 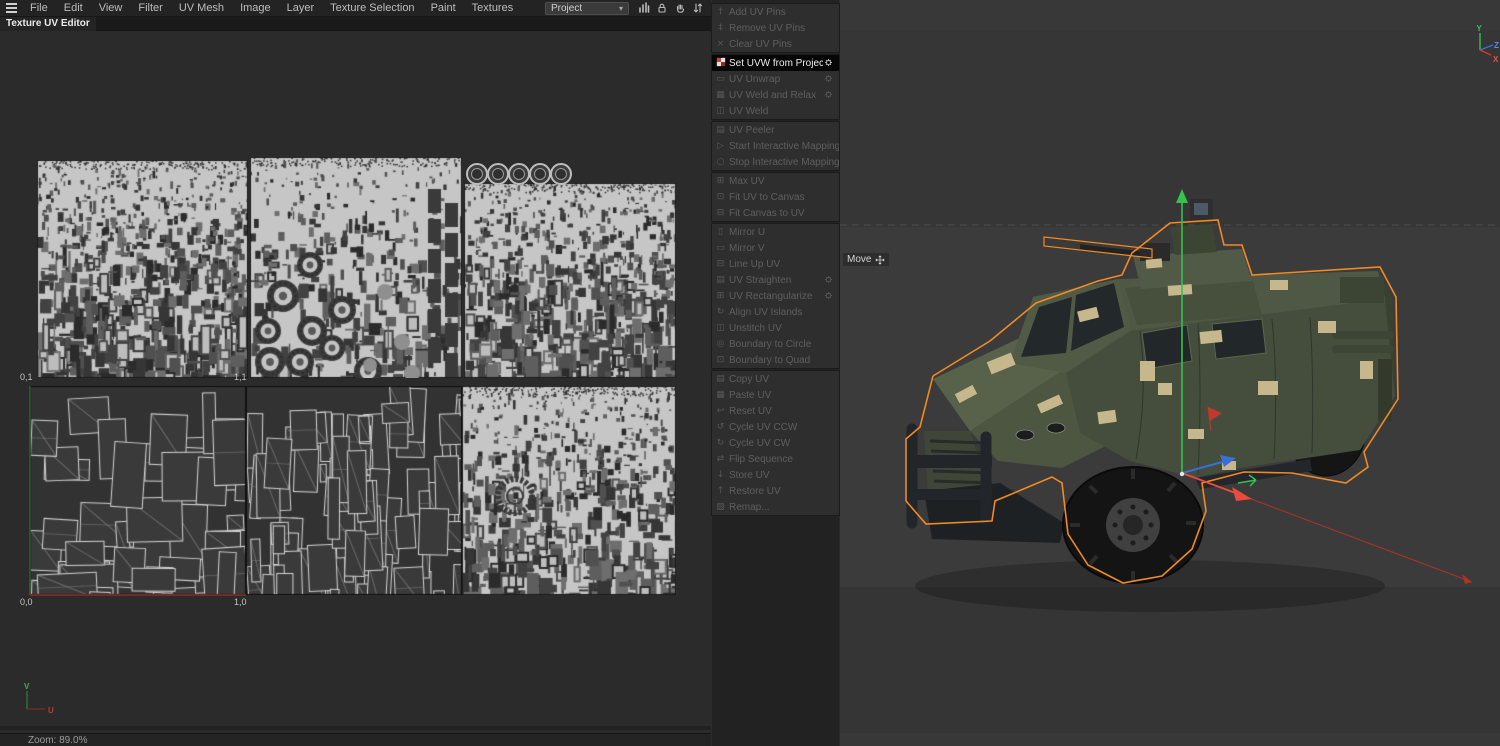 I want to click on active-tool-label: Move, so click(x=859, y=259).